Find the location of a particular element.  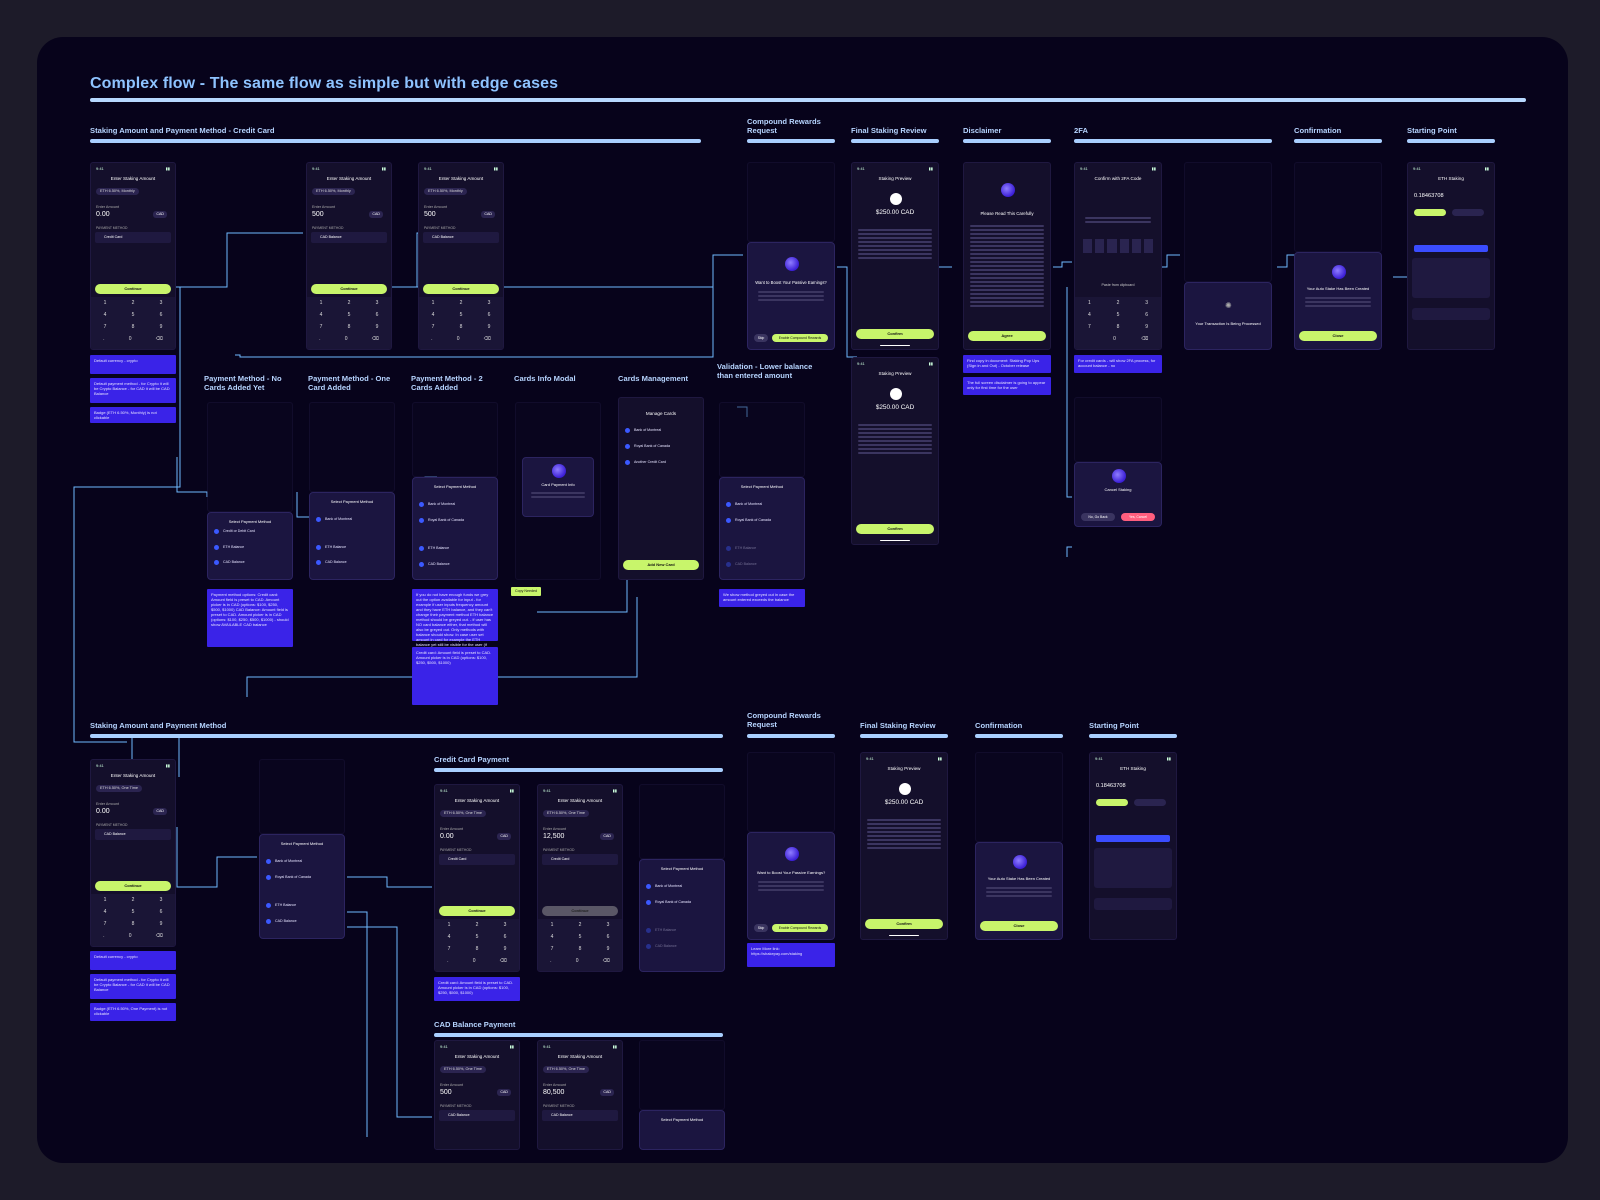

phone-background-dim is located at coordinates (1228, 222).